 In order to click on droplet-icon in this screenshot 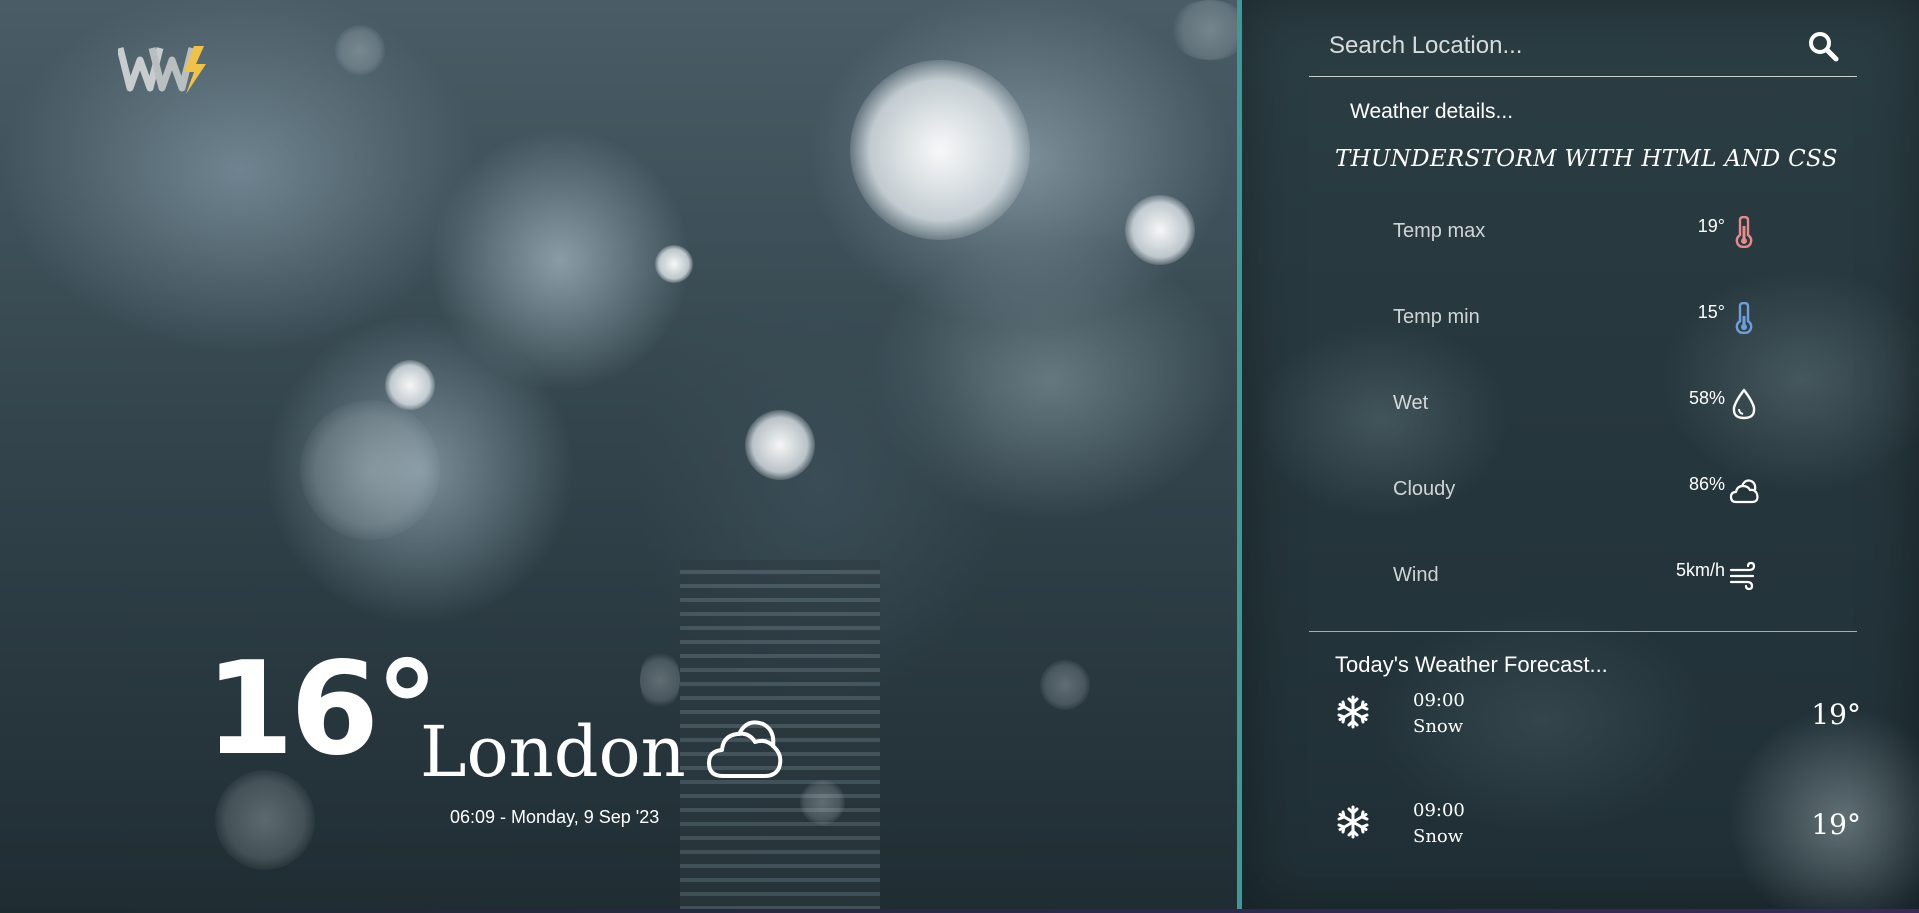, I will do `click(1744, 404)`.